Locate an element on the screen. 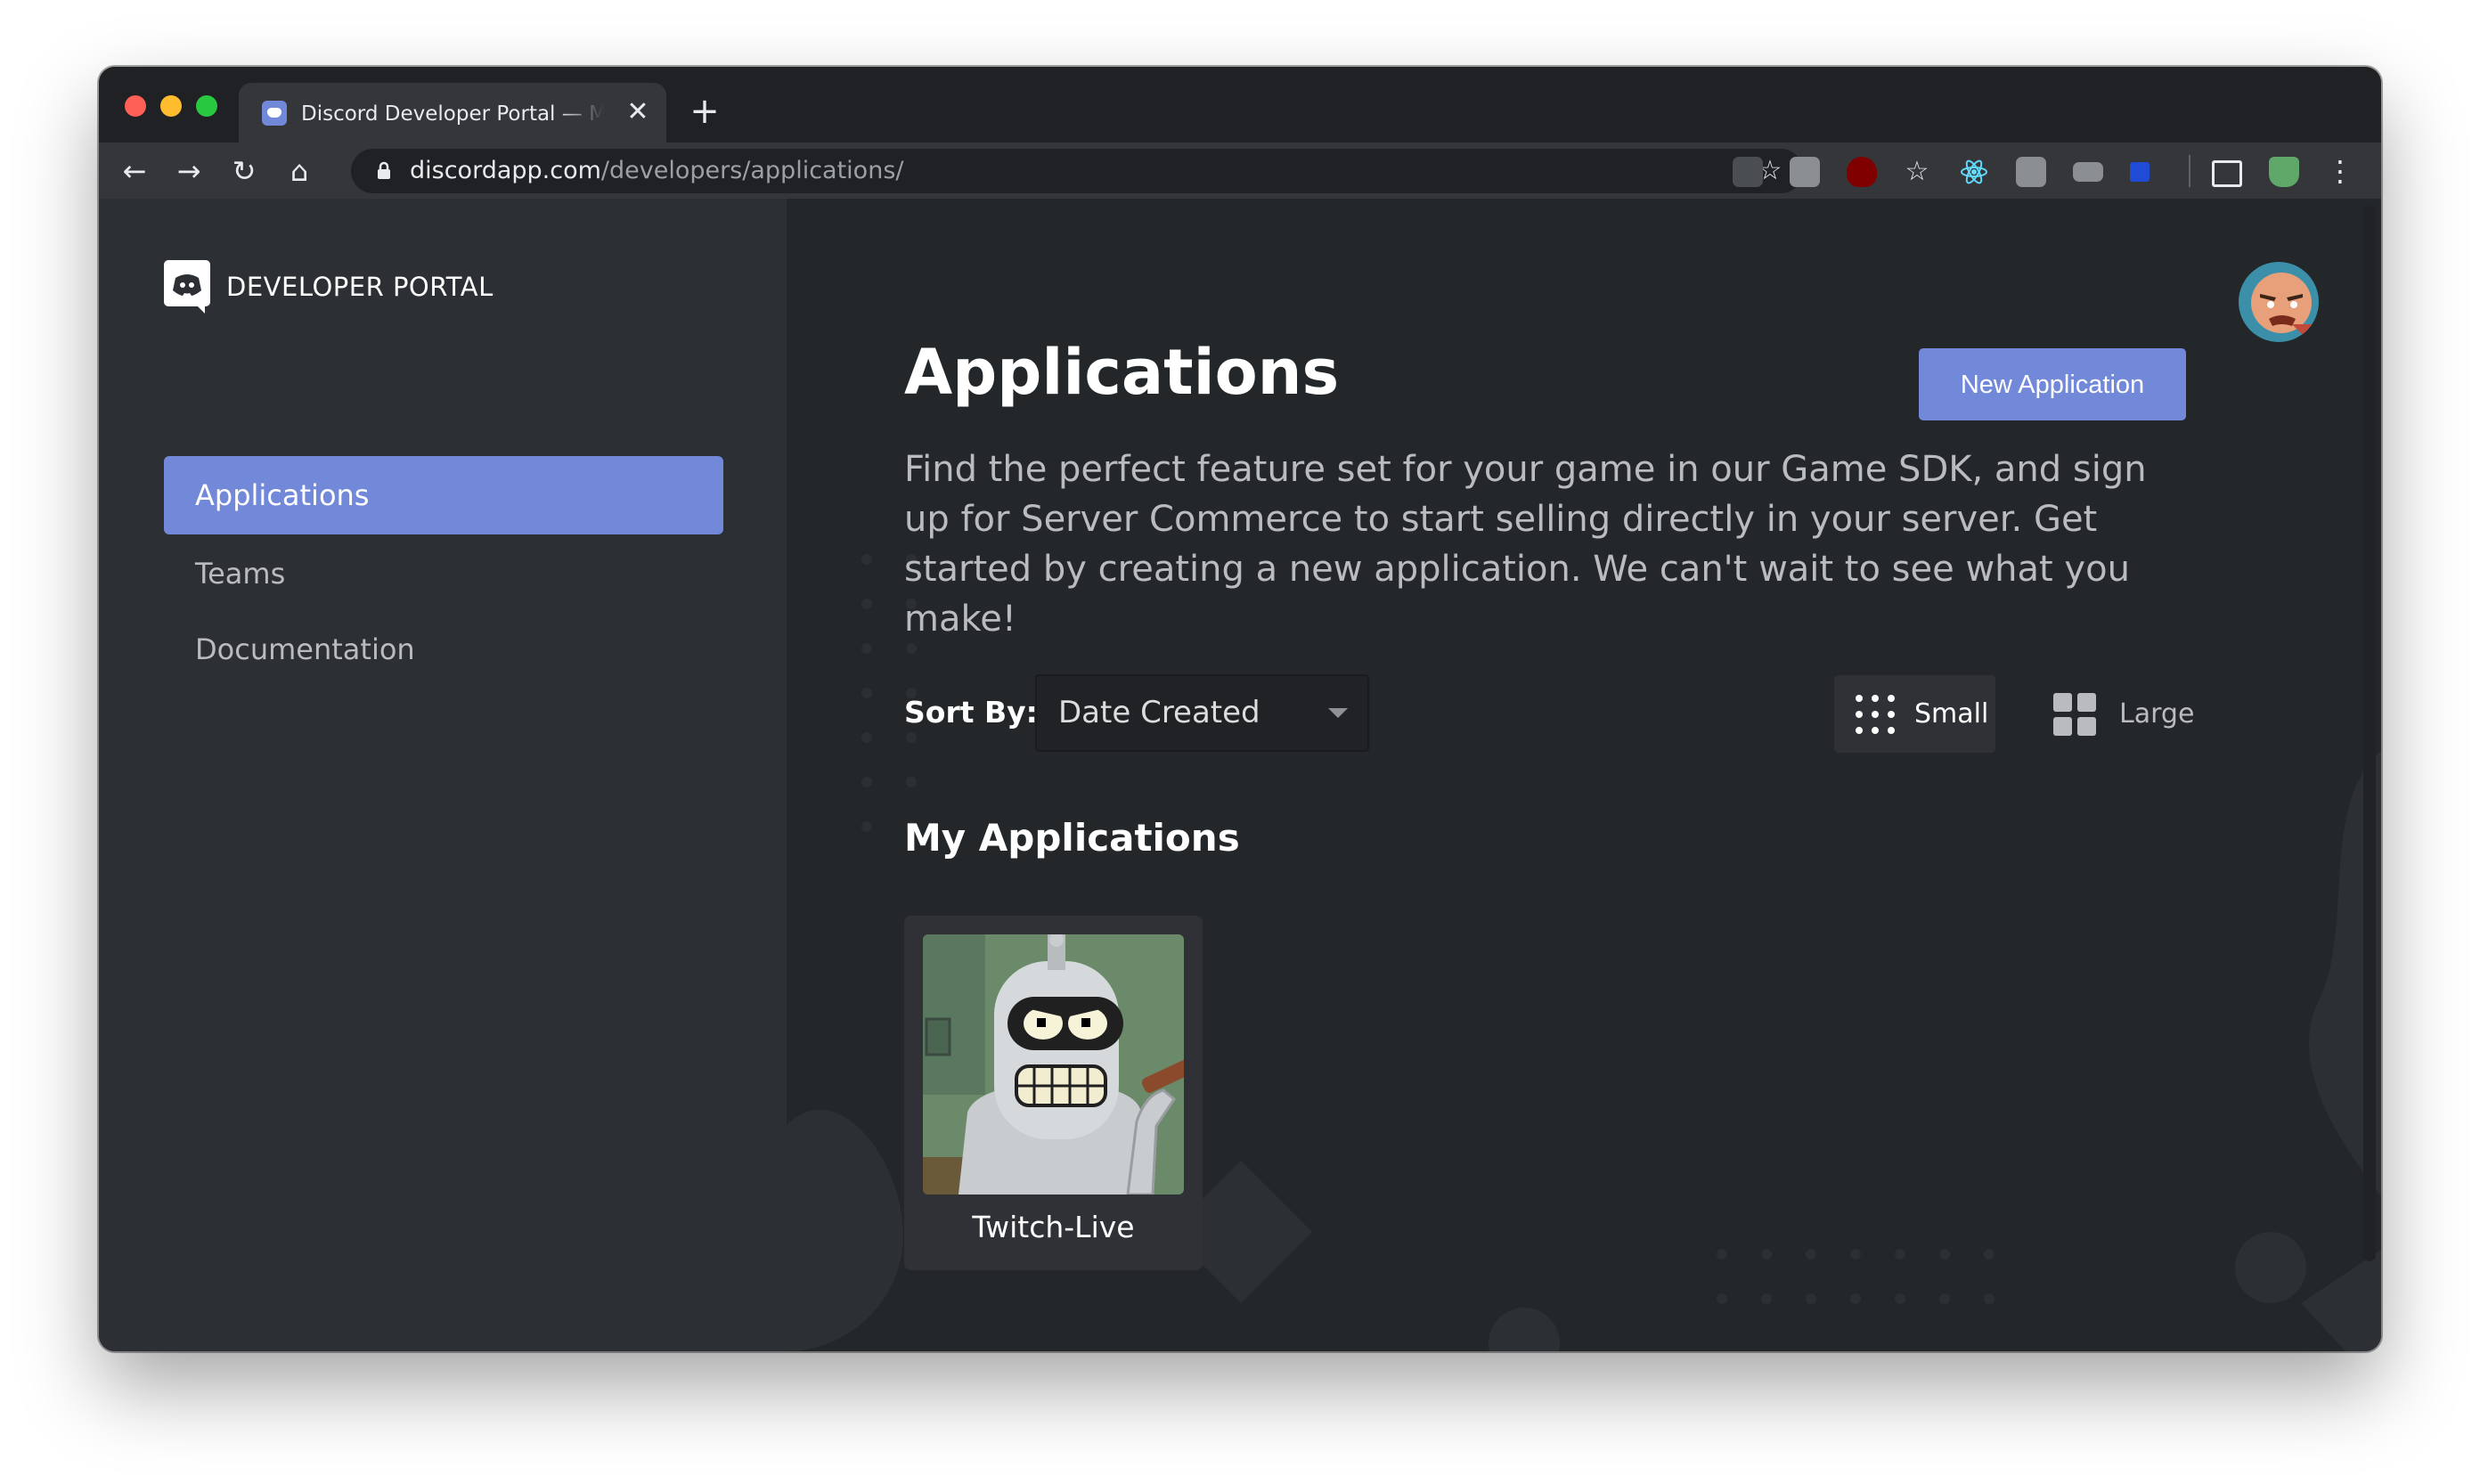 This screenshot has width=2480, height=1484. application-name: Twitch-Live is located at coordinates (1053, 1227).